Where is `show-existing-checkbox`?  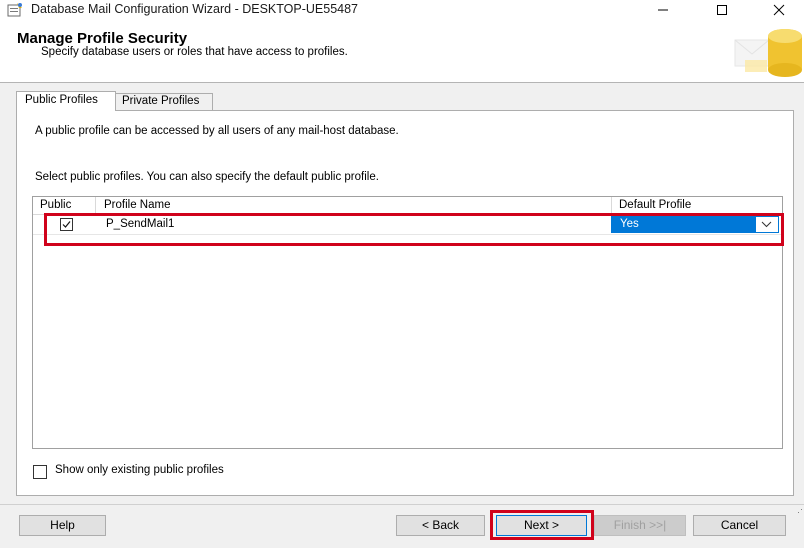
show-existing-checkbox is located at coordinates (40, 472).